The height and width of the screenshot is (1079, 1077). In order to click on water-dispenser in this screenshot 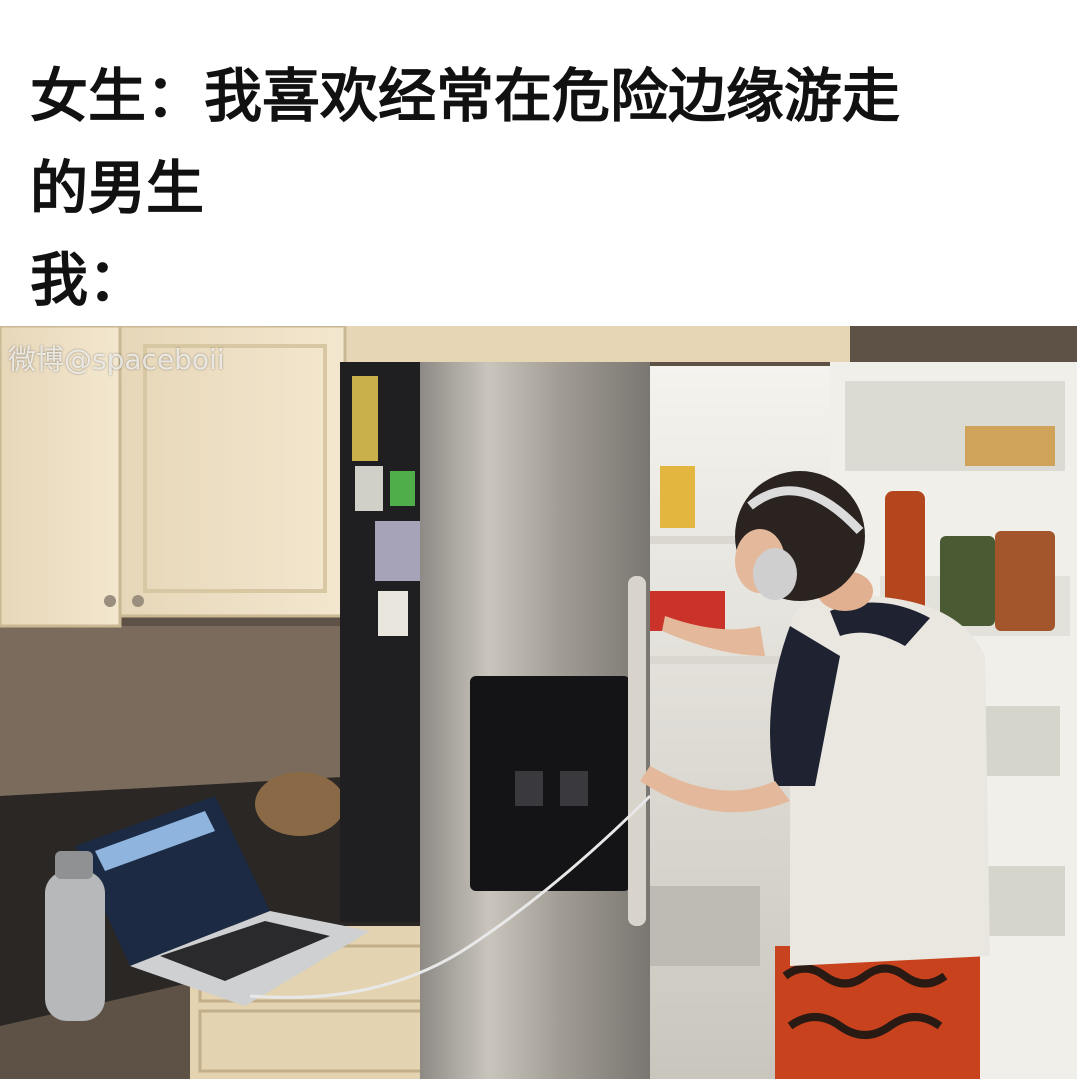, I will do `click(550, 783)`.